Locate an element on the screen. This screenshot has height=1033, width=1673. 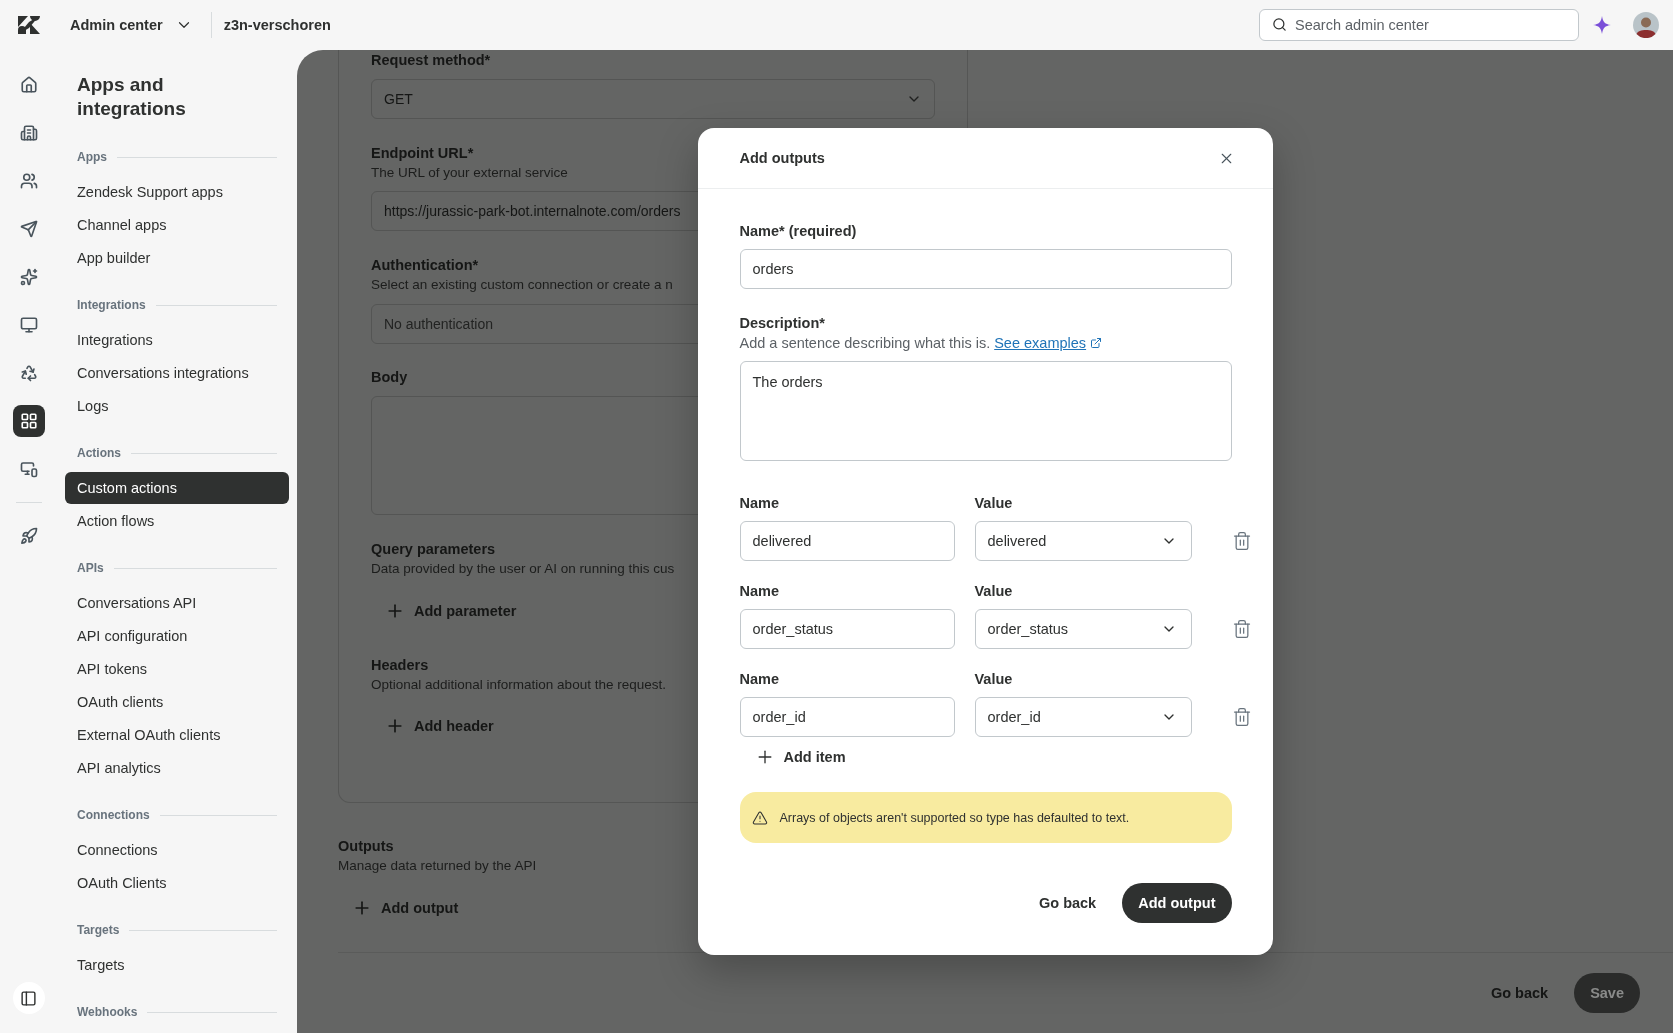
section-title: Outputs is located at coordinates (366, 846).